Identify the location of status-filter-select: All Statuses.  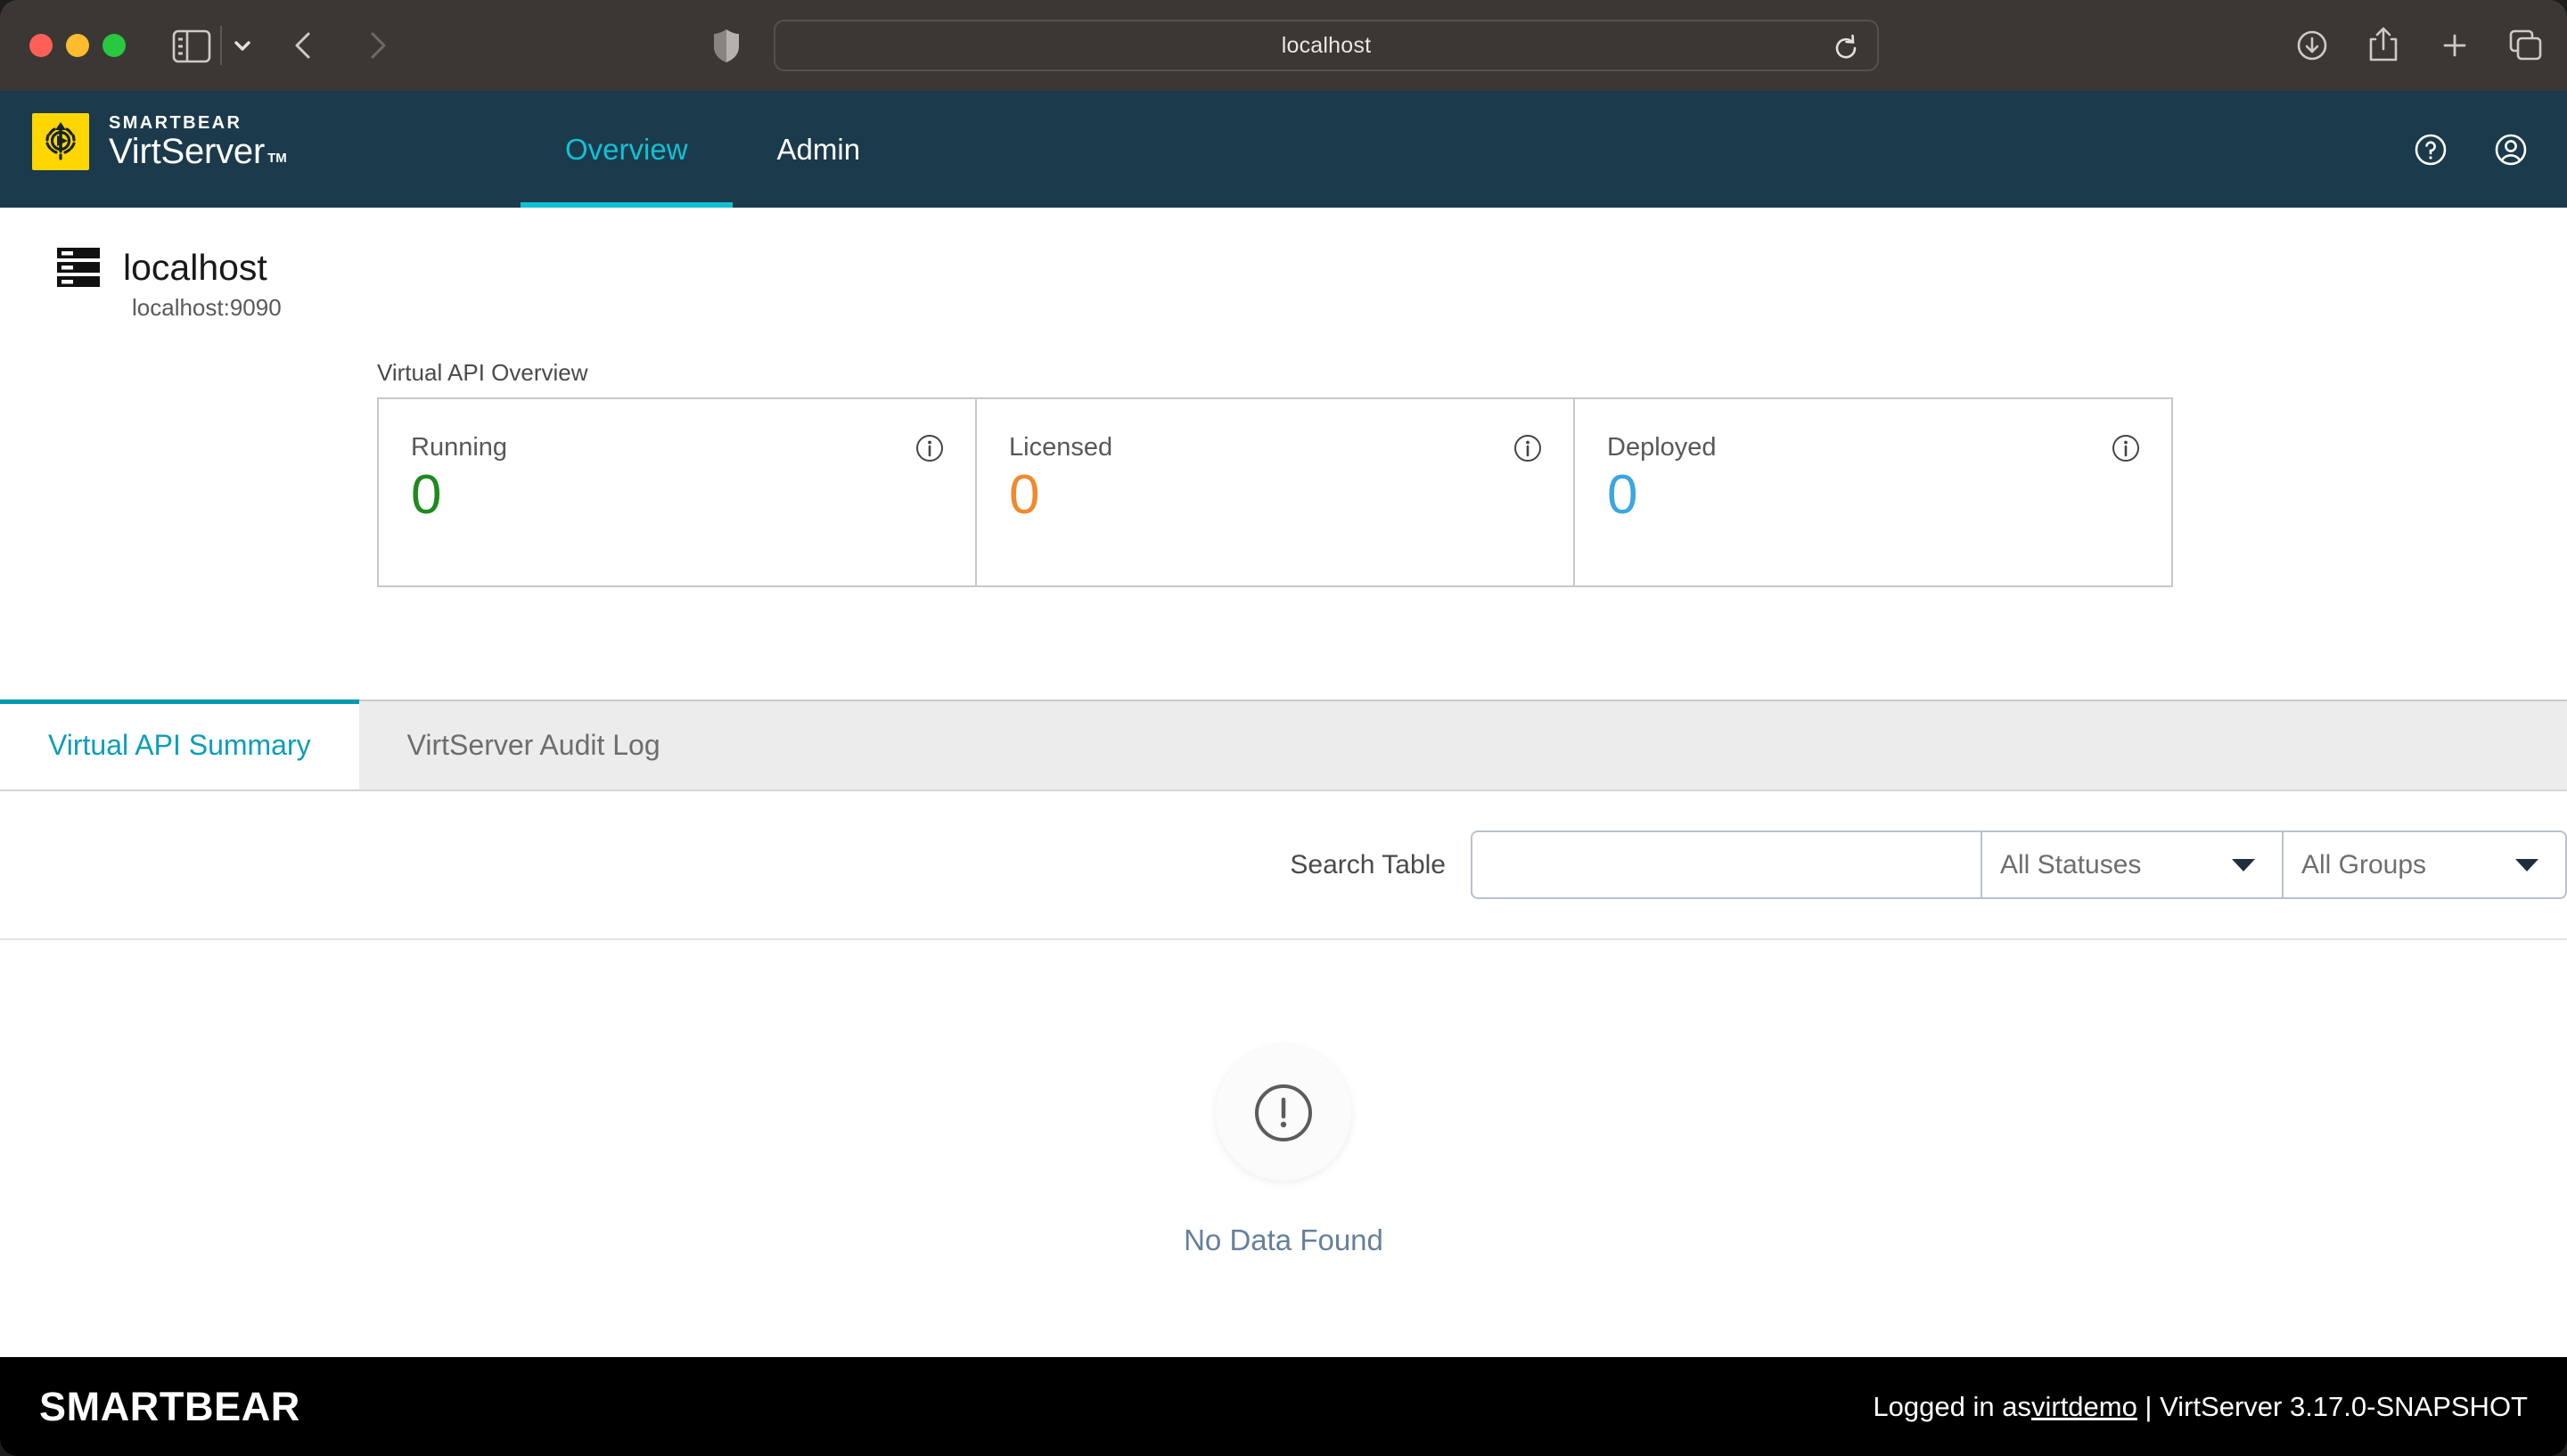
(2132, 864).